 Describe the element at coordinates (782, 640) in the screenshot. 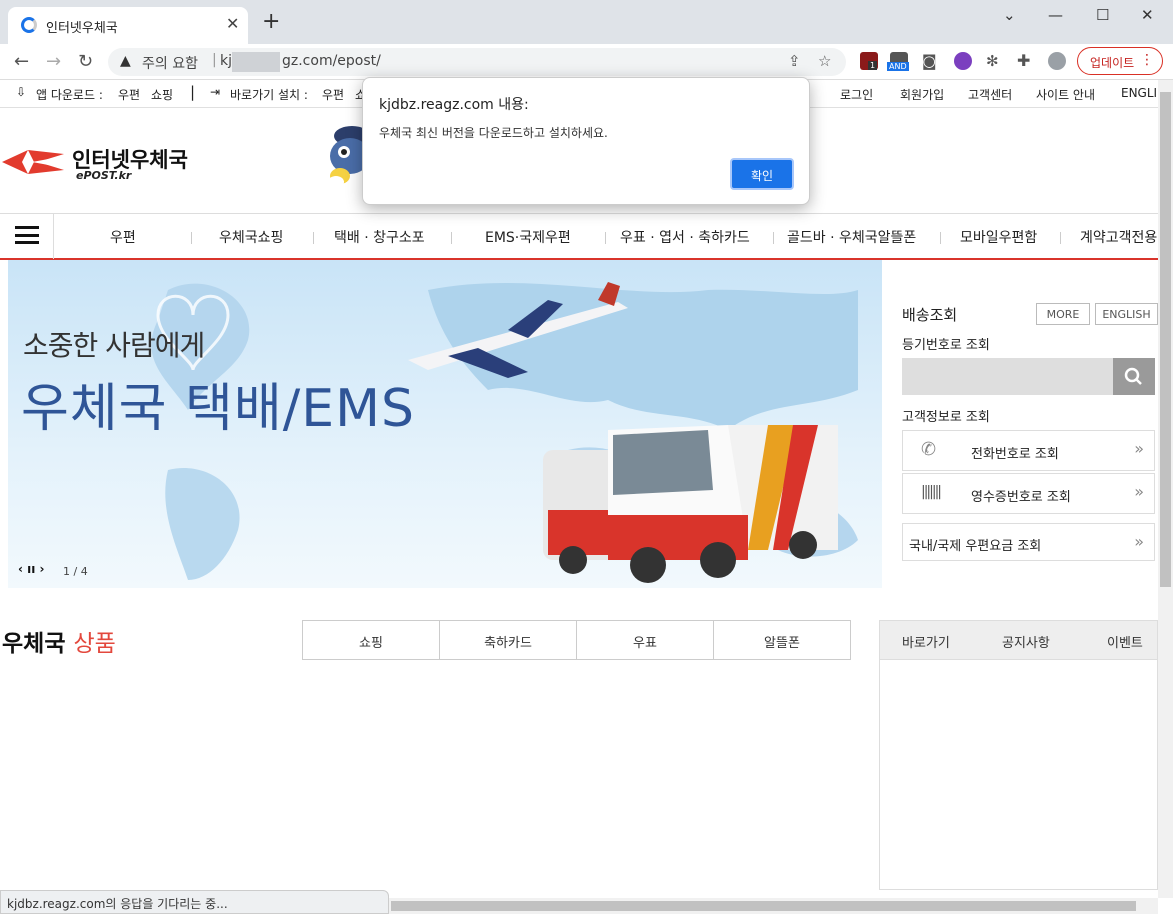

I see `tab-mvno: 알뜰폰` at that location.